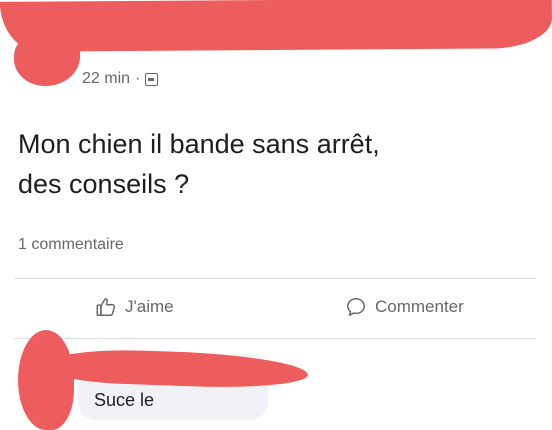 The image size is (552, 430). What do you see at coordinates (152, 79) in the screenshot?
I see `globe-icon` at bounding box center [152, 79].